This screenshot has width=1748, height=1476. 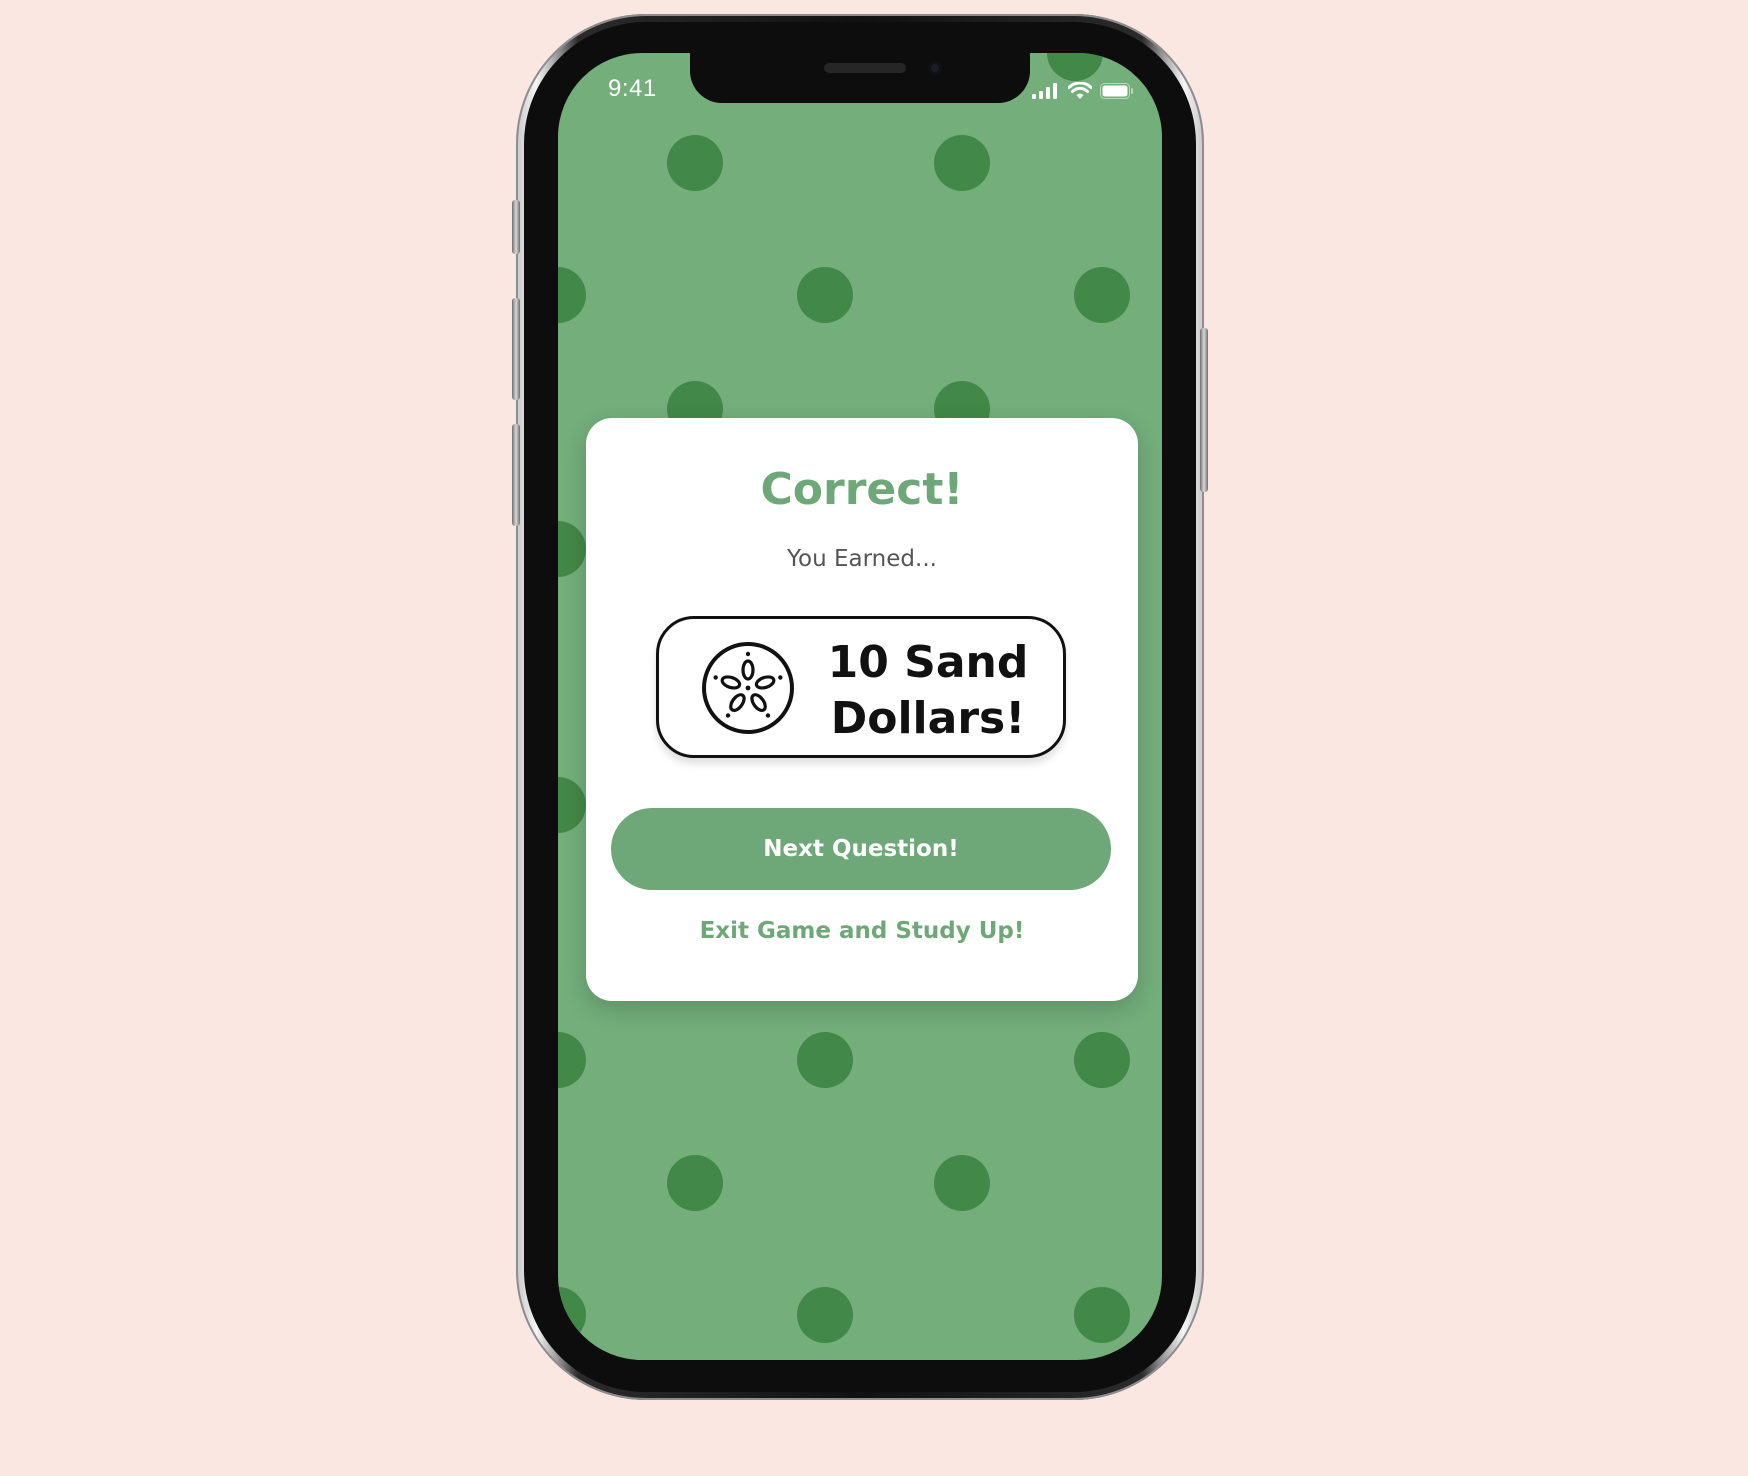 I want to click on power-button, so click(x=1204, y=410).